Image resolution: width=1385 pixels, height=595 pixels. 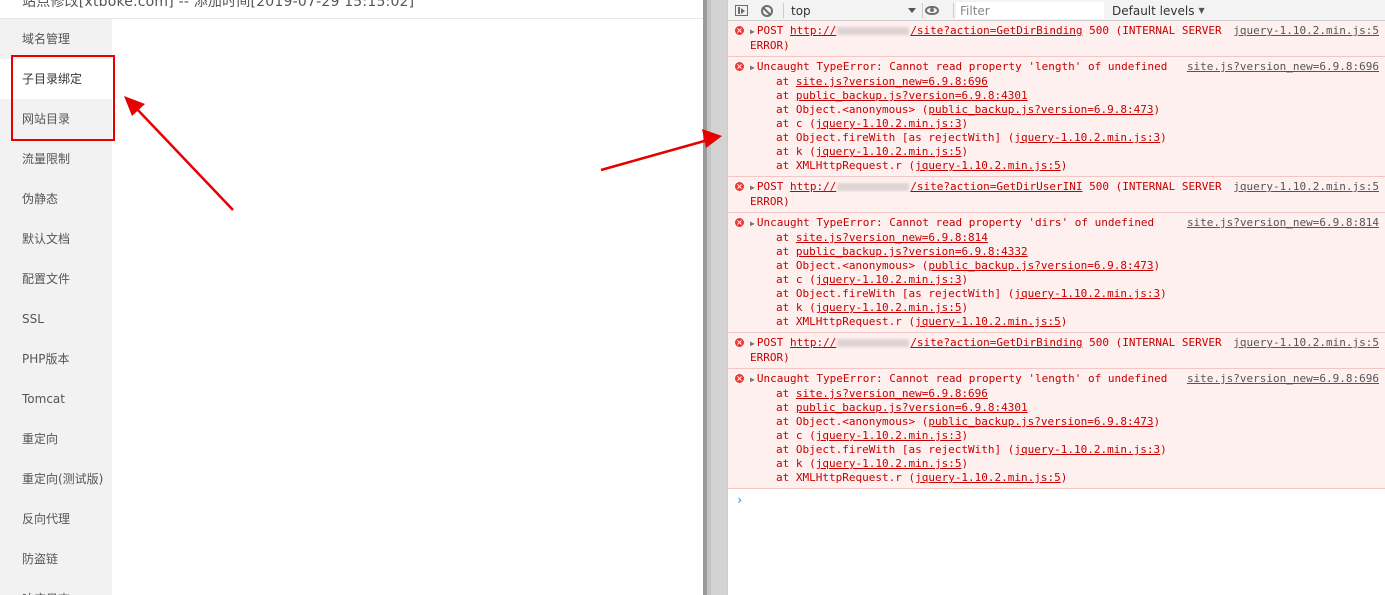 What do you see at coordinates (56, 519) in the screenshot?
I see `settings-menu-item: 反向代理` at bounding box center [56, 519].